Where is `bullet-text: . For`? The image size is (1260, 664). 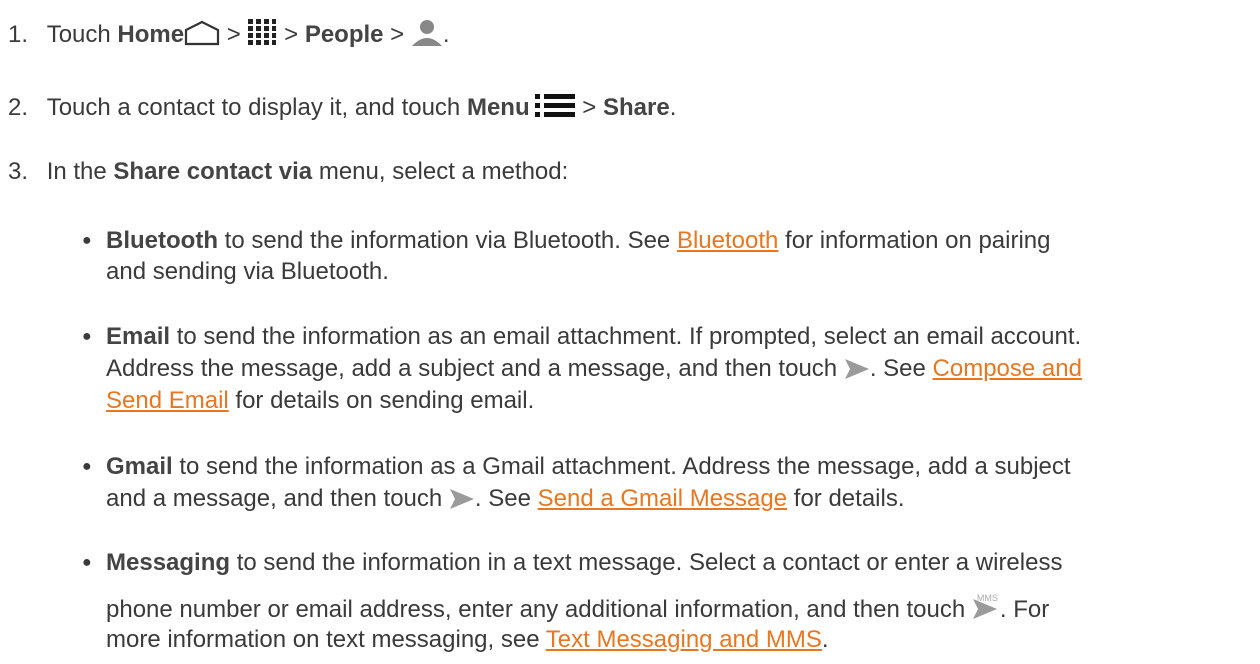
bullet-text: . For is located at coordinates (1024, 609).